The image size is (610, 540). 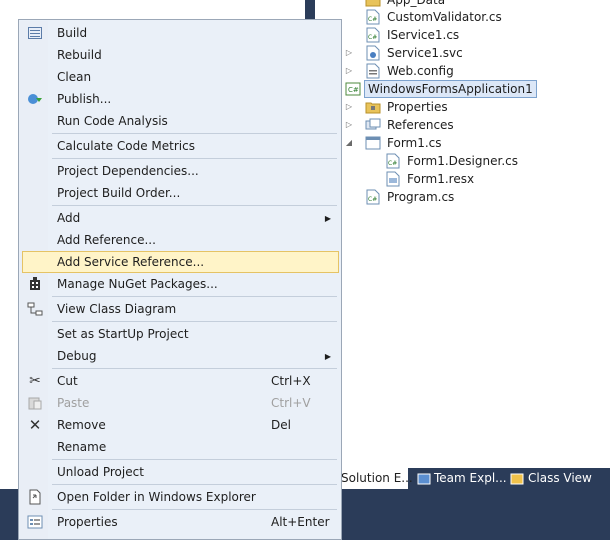 I want to click on tree-item-customvalidator: C# CustomValidator.cs, so click(x=435, y=17).